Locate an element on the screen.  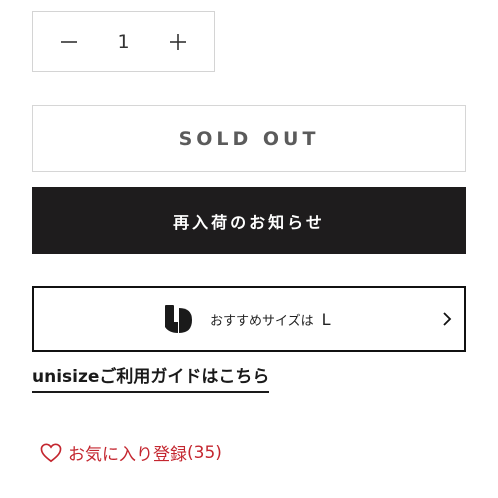
unisize-recommend-text: おすすめサイズは L is located at coordinates (270, 319).